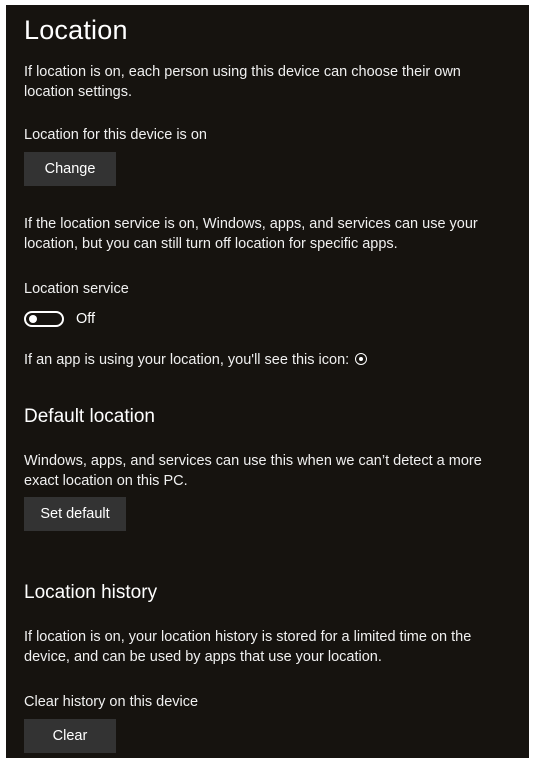 Image resolution: width=534 pixels, height=763 pixels. I want to click on default-location-heading: Default location, so click(89, 416).